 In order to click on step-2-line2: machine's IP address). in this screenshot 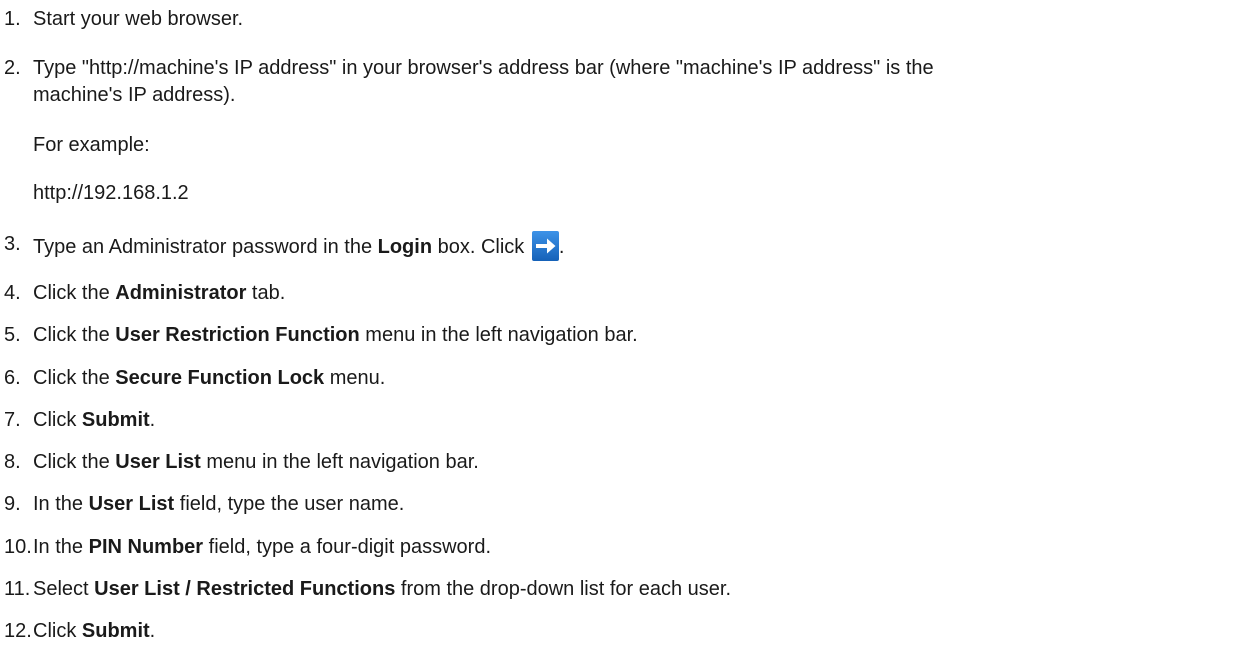, I will do `click(134, 95)`.